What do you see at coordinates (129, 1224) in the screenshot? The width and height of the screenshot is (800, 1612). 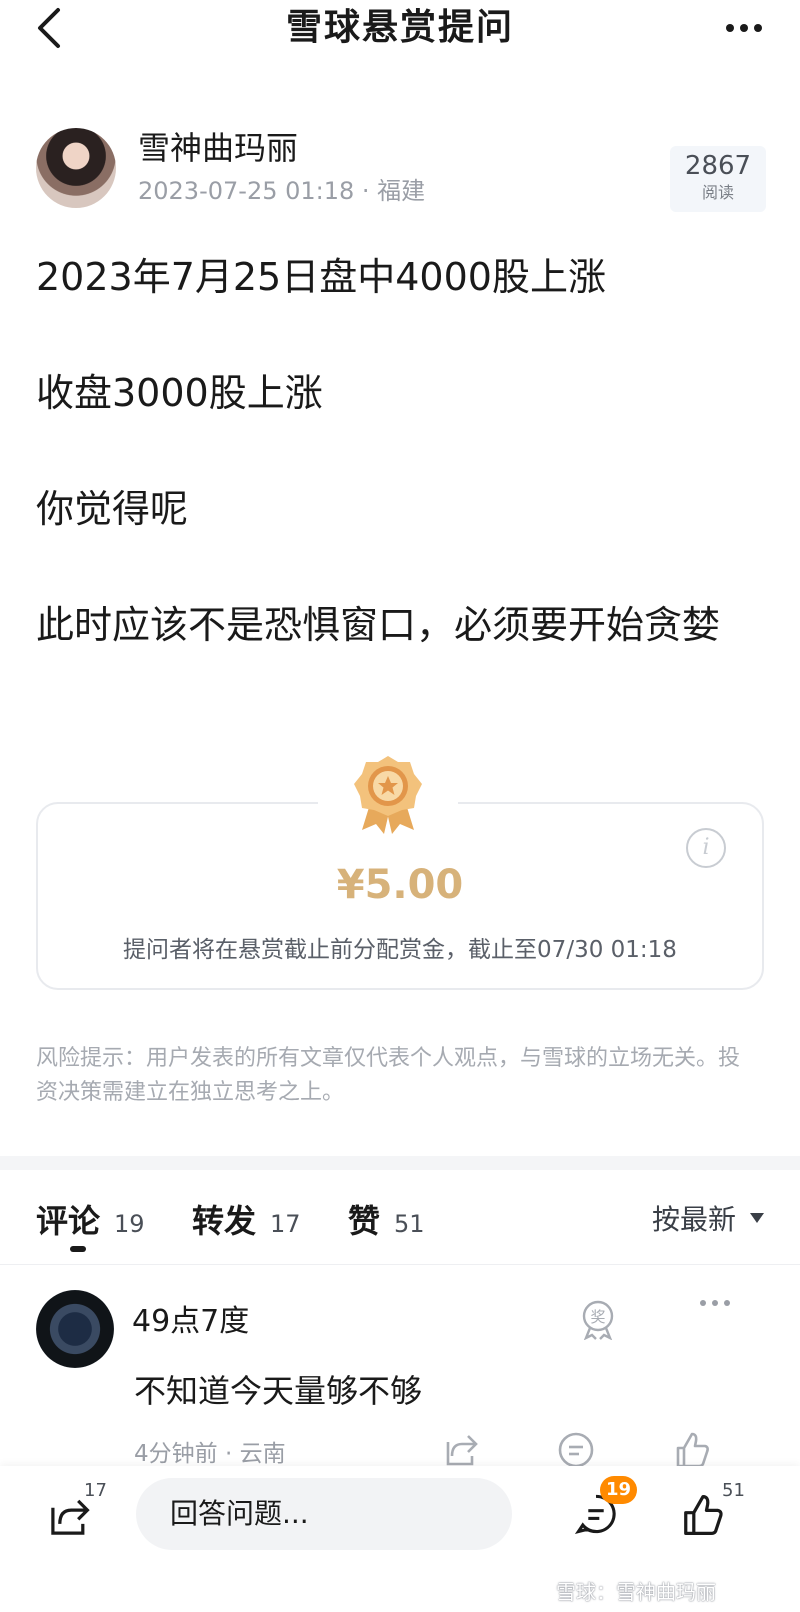 I see `tab-count: 19` at bounding box center [129, 1224].